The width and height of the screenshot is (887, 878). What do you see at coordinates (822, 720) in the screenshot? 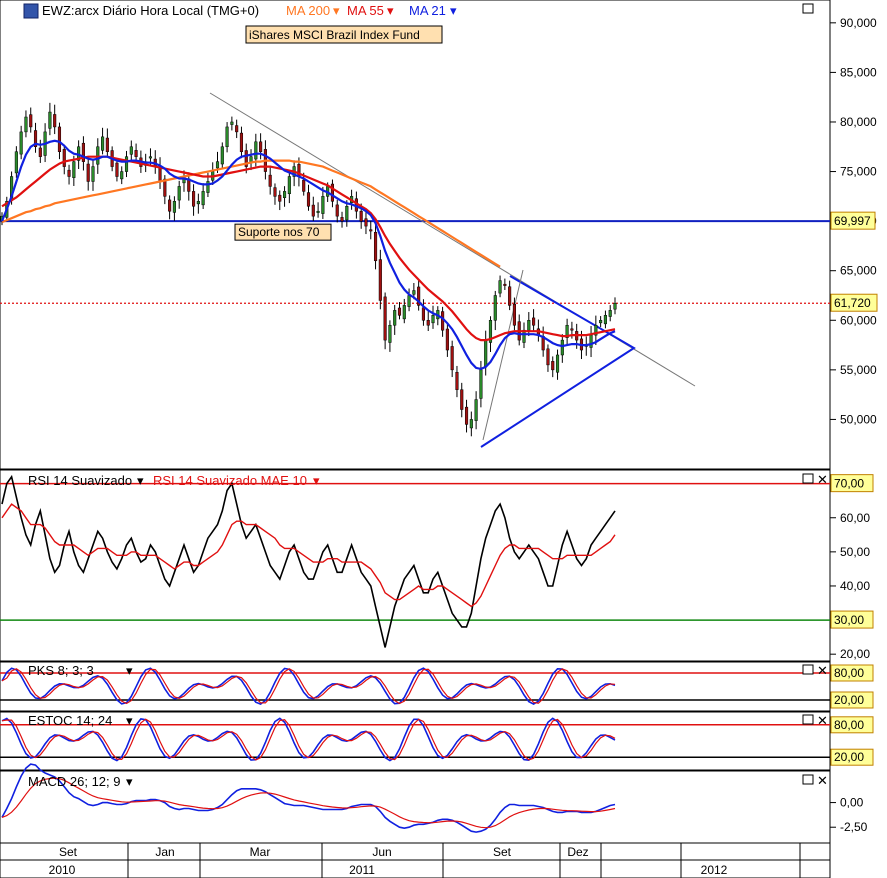
I see `estoc-close-icon: ✕` at bounding box center [822, 720].